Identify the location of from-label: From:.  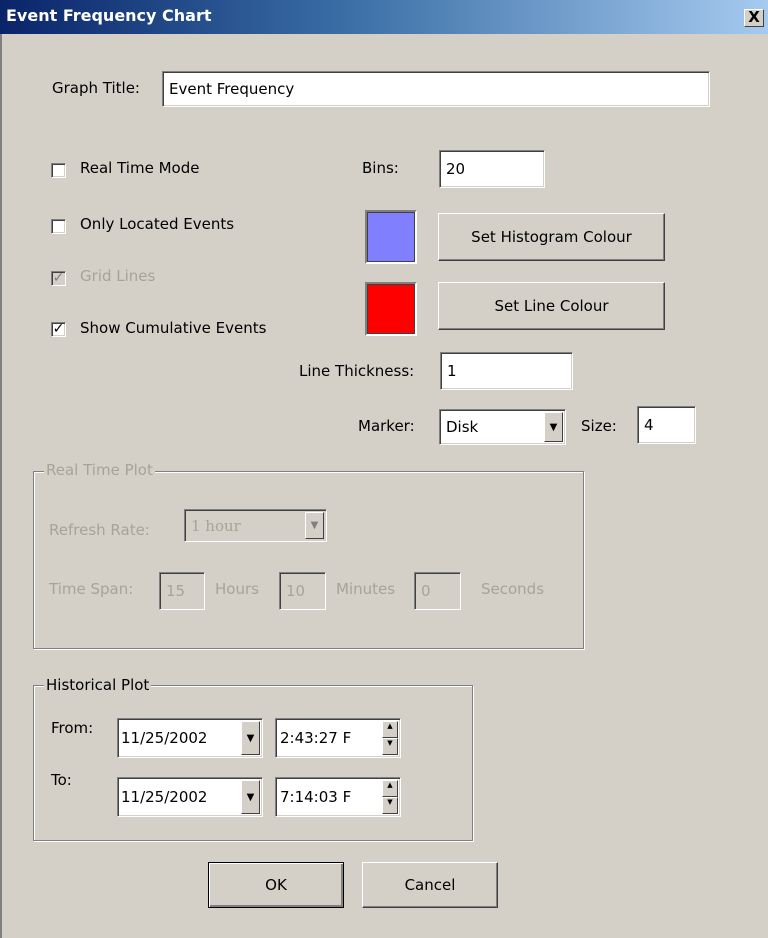
(72, 728).